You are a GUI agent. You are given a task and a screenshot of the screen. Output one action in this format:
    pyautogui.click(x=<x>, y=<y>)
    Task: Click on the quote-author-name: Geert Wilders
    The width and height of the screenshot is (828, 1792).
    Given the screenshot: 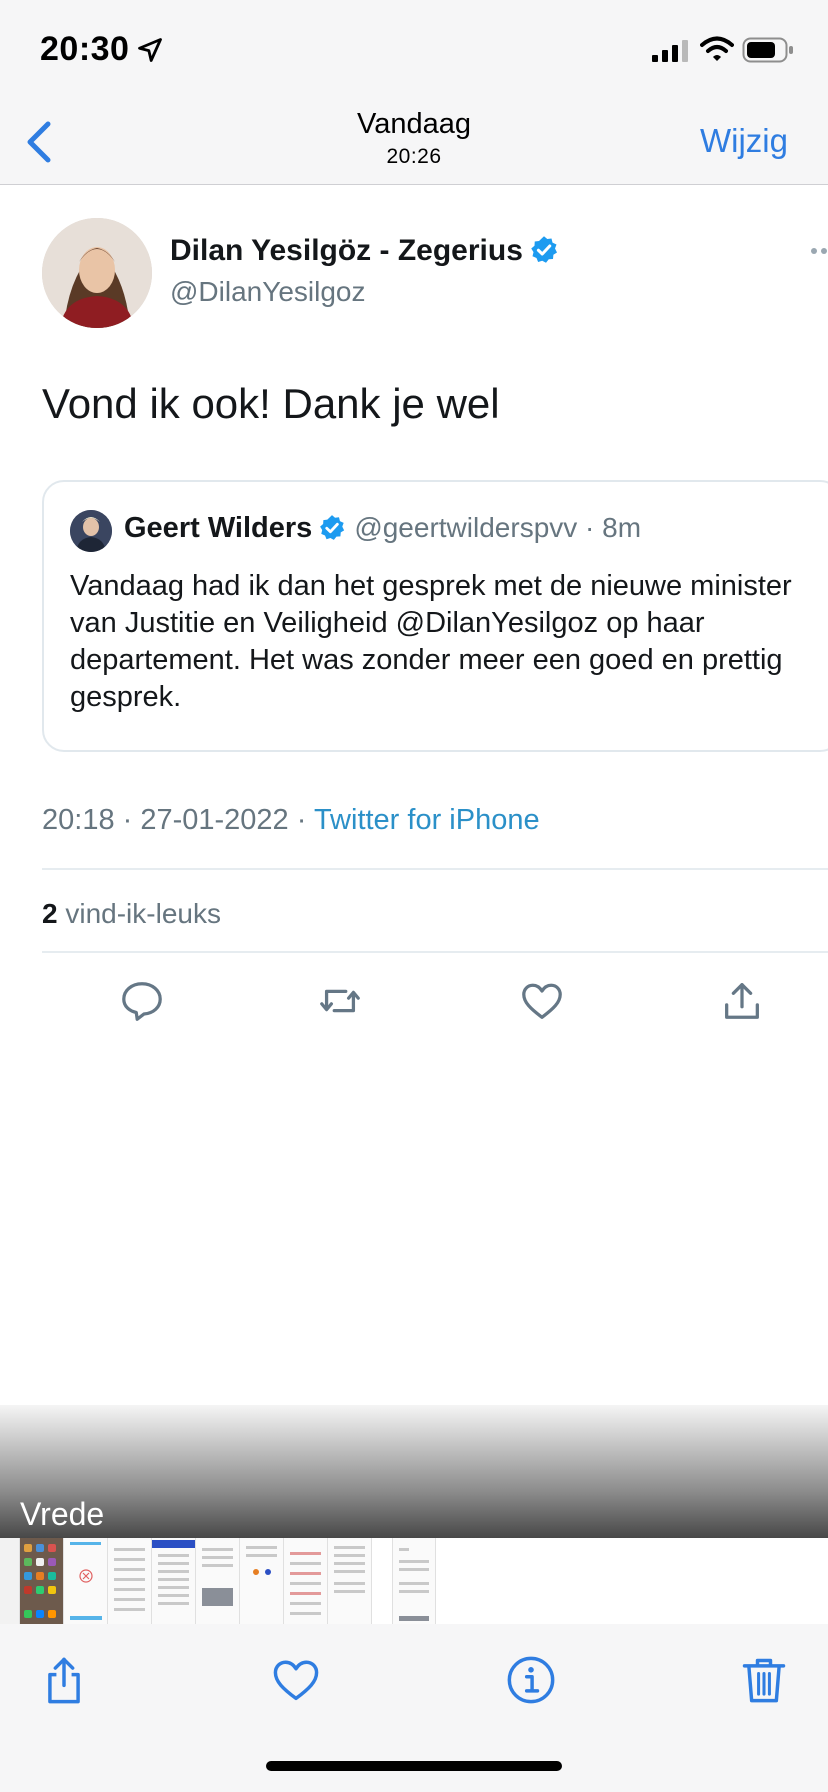 What is the action you would take?
    pyautogui.click(x=218, y=528)
    